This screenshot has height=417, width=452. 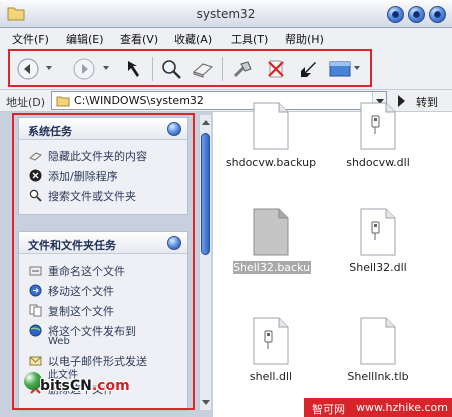 What do you see at coordinates (219, 100) in the screenshot?
I see `address-input: C:\WINDOWS\system32` at bounding box center [219, 100].